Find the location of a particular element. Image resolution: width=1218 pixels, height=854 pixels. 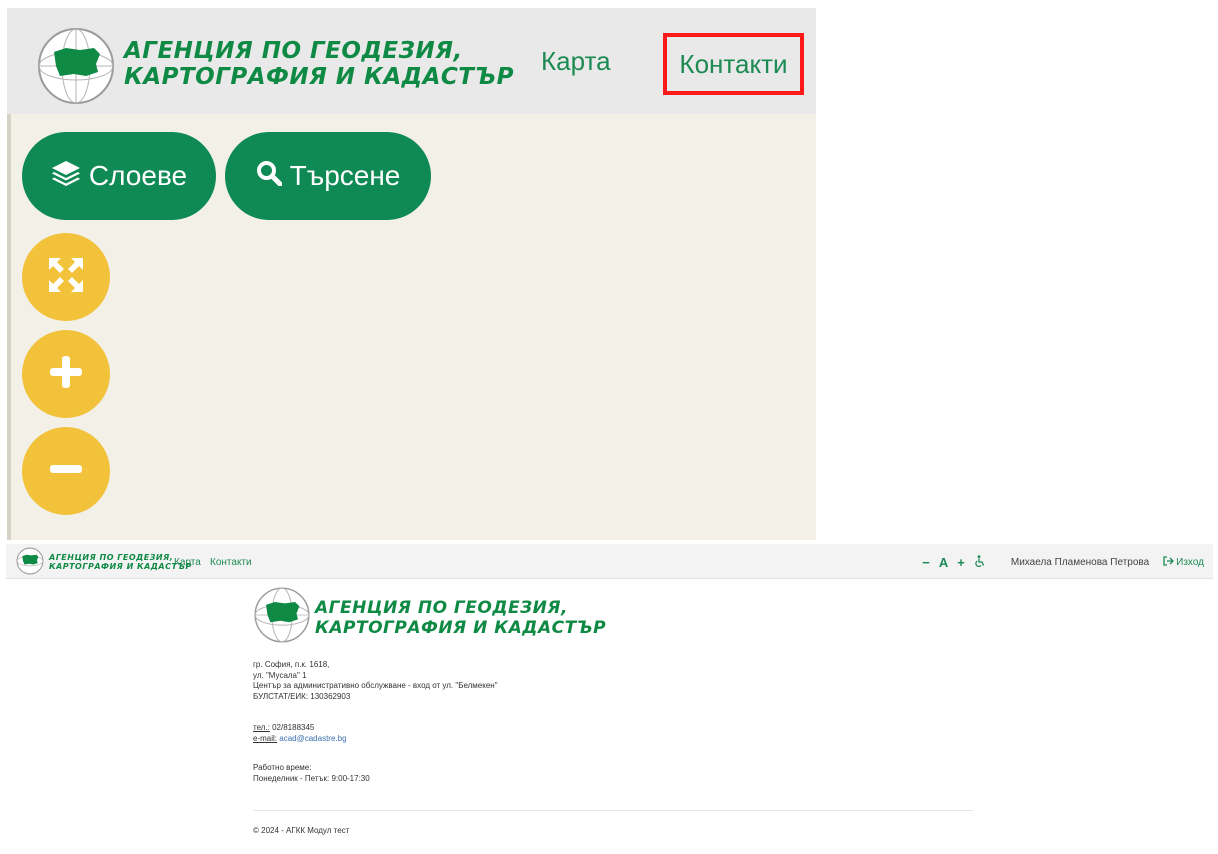

search-button: Търсене is located at coordinates (328, 176).